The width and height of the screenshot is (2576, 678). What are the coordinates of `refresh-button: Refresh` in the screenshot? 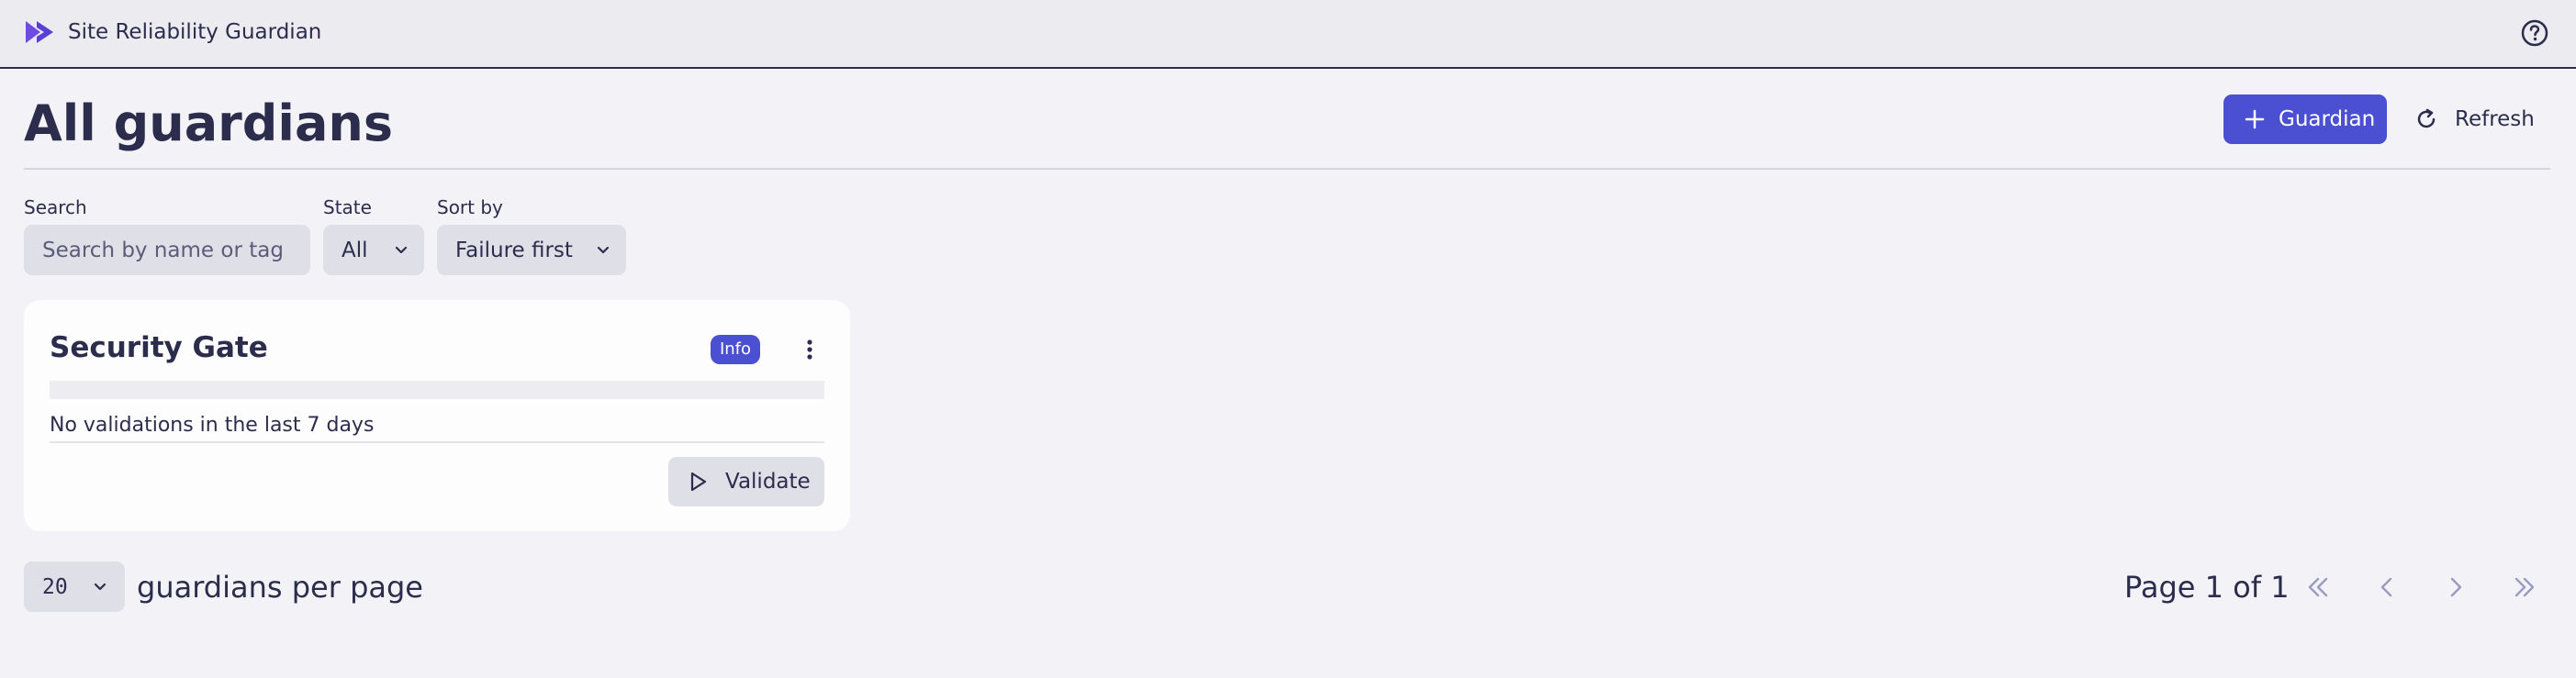 It's located at (2481, 119).